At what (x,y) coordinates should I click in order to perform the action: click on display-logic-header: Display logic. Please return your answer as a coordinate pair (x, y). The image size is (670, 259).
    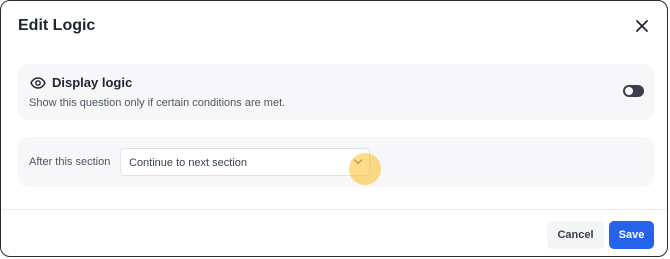
    Looking at the image, I should click on (81, 82).